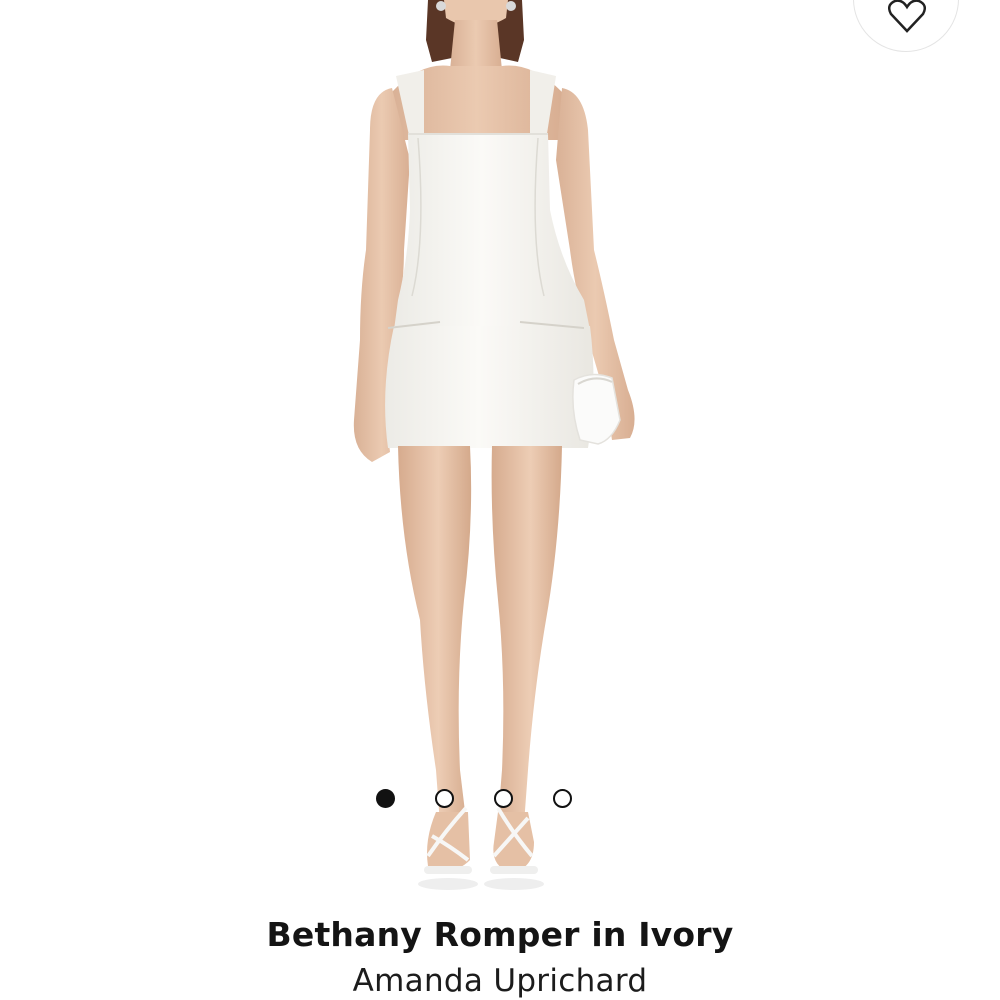 The height and width of the screenshot is (1000, 1000). Describe the element at coordinates (500, 934) in the screenshot. I see `product-title: Bethany Romper in Ivory` at that location.